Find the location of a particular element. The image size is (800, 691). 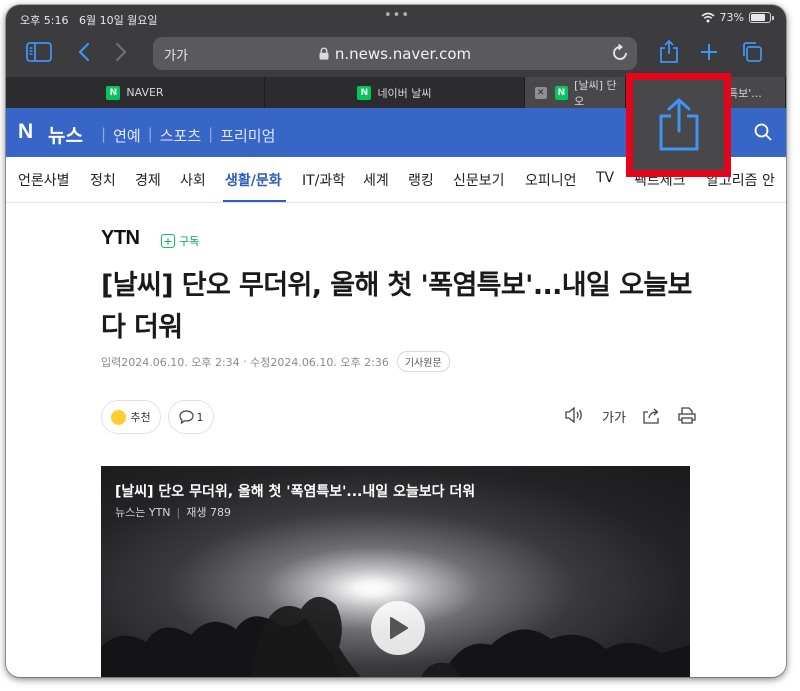

news-service-title: 뉴스 is located at coordinates (65, 134).